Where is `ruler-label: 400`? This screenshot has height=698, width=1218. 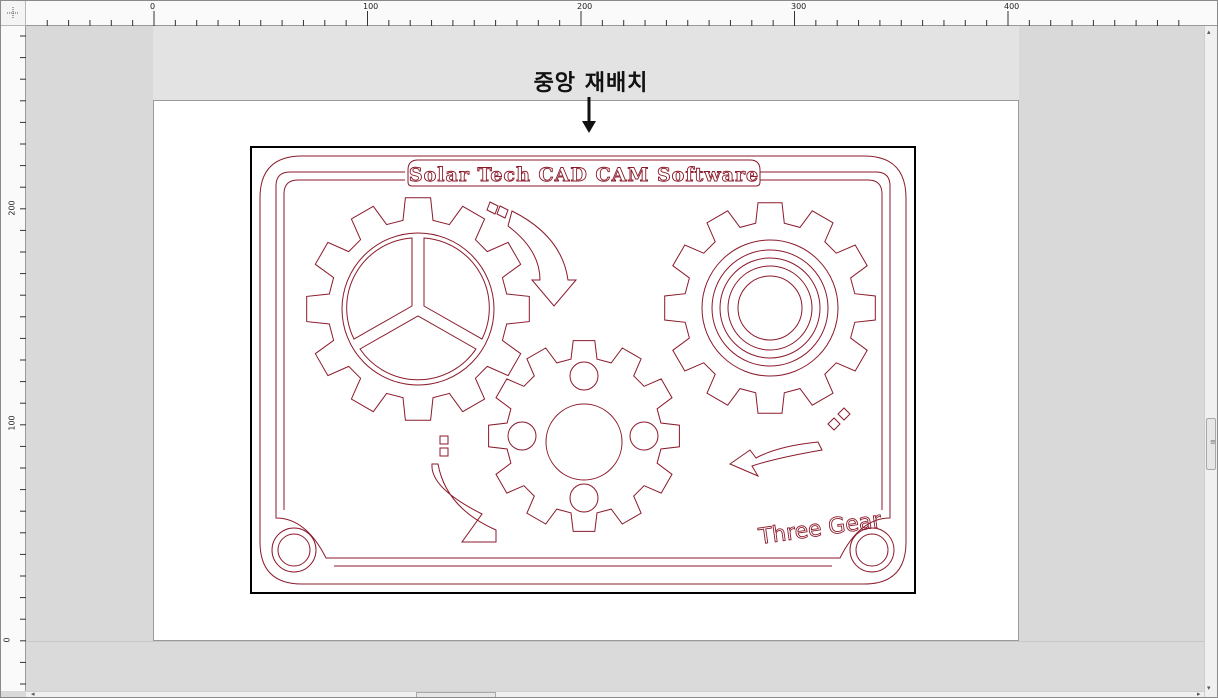
ruler-label: 400 is located at coordinates (1012, 6).